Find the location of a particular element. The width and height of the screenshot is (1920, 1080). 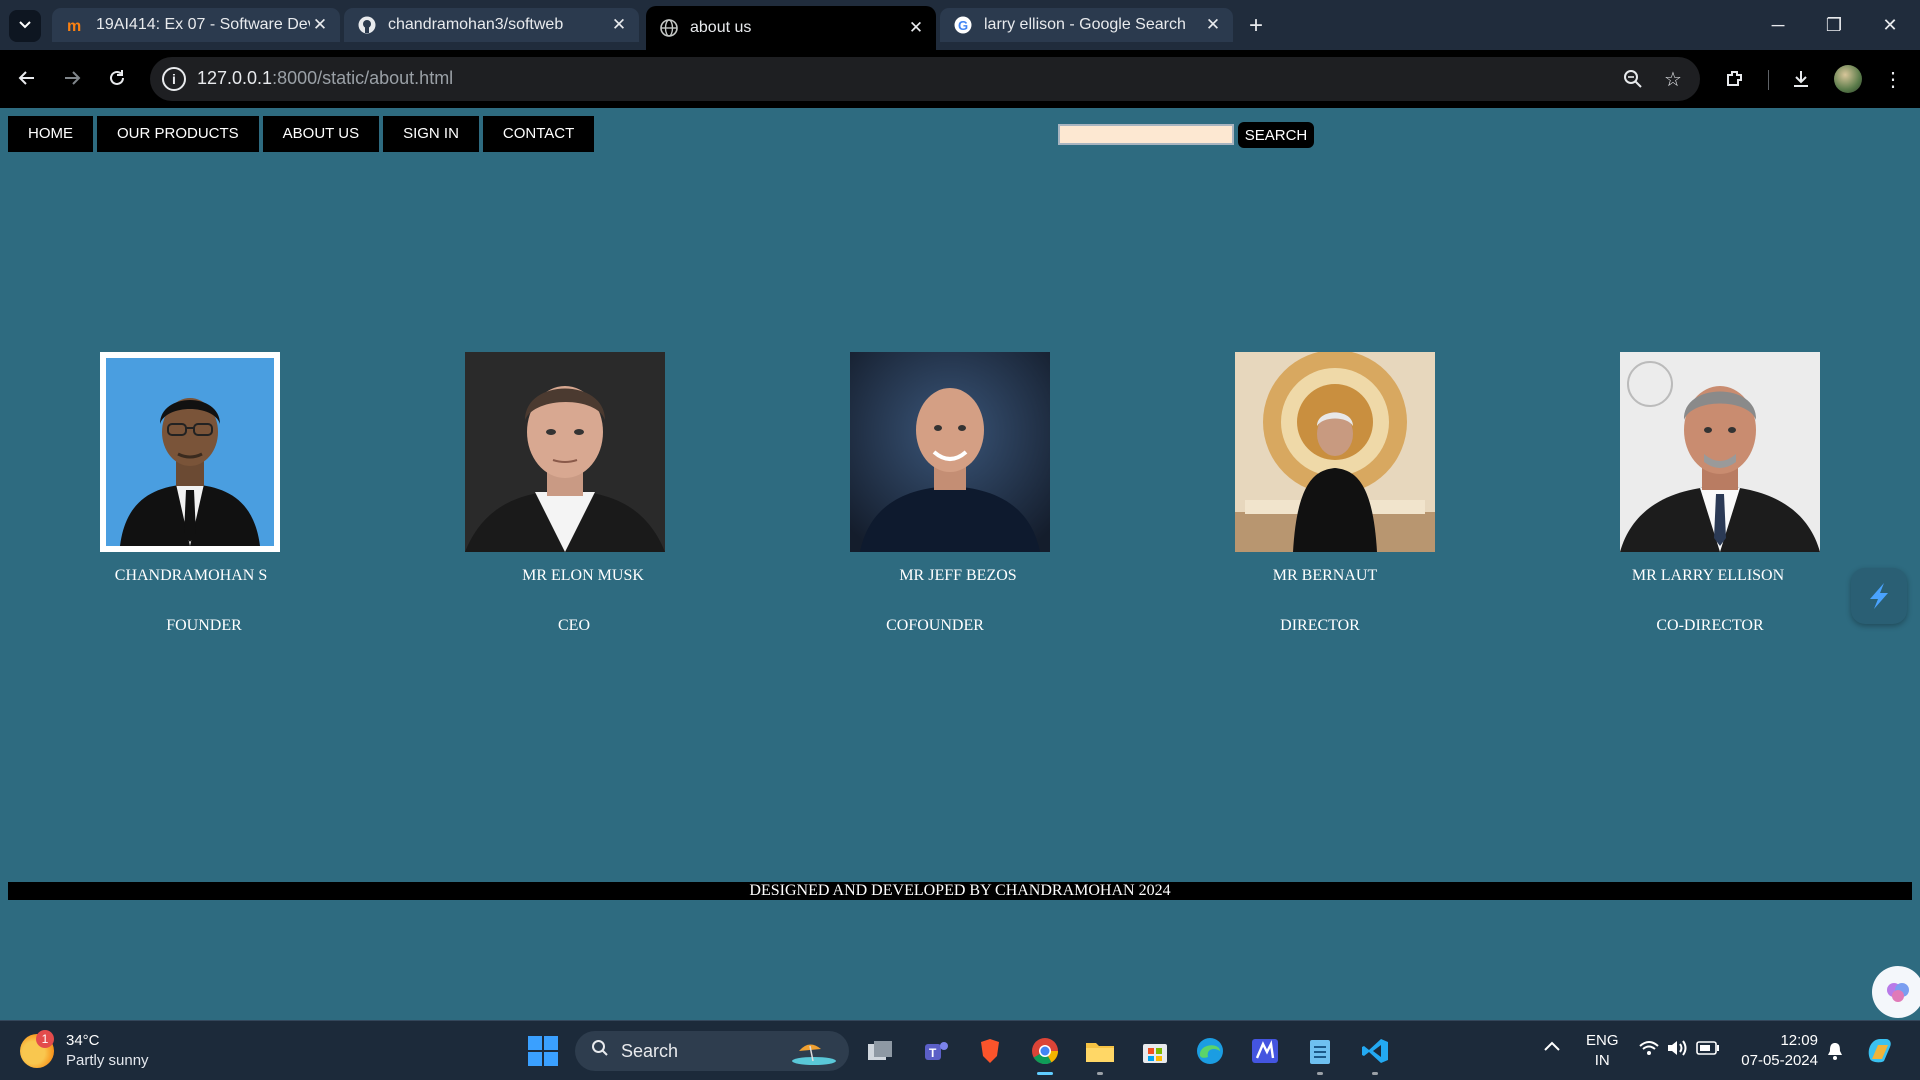

nav-contact: CONTACT is located at coordinates (538, 134).